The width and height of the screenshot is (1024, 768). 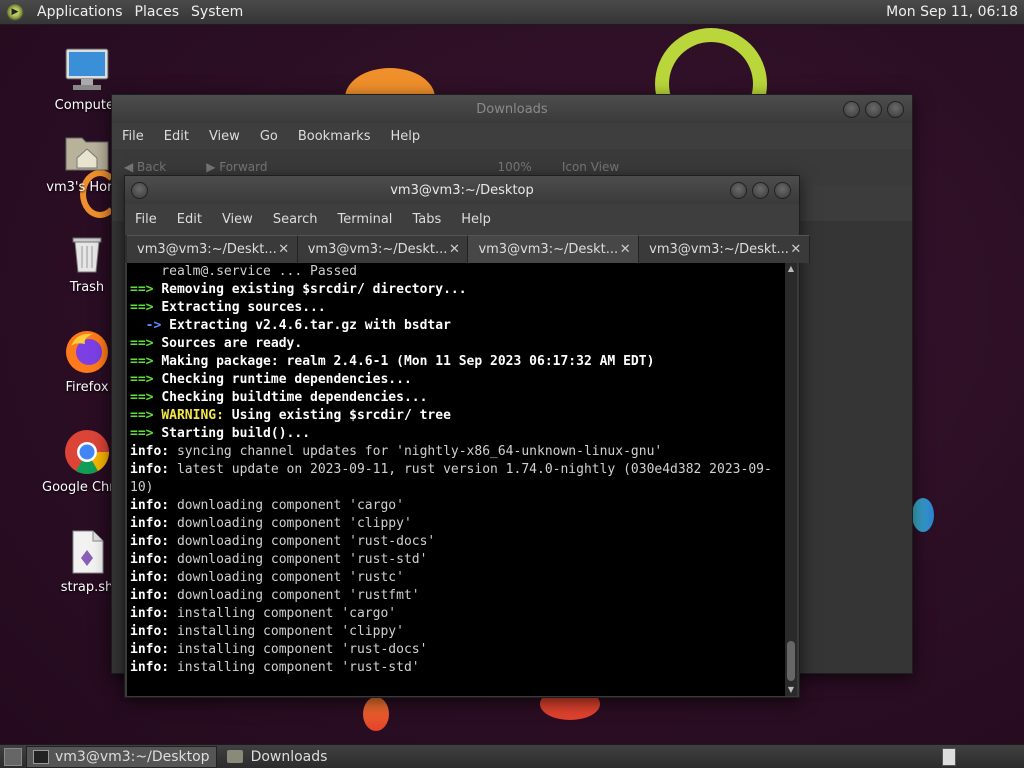 I want to click on wallpaper-orange-drop, so click(x=376, y=714).